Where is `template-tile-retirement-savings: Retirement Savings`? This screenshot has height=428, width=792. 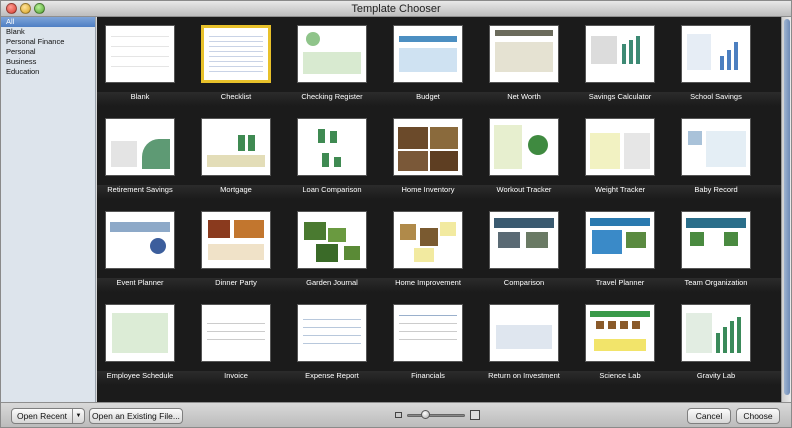 template-tile-retirement-savings: Retirement Savings is located at coordinates (140, 152).